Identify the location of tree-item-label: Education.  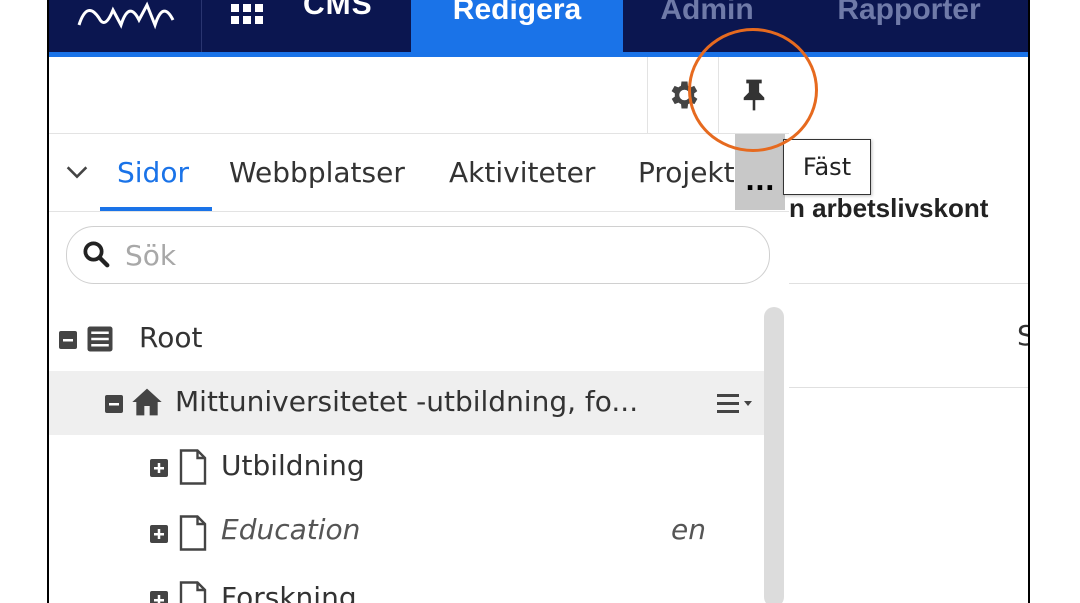
(291, 529).